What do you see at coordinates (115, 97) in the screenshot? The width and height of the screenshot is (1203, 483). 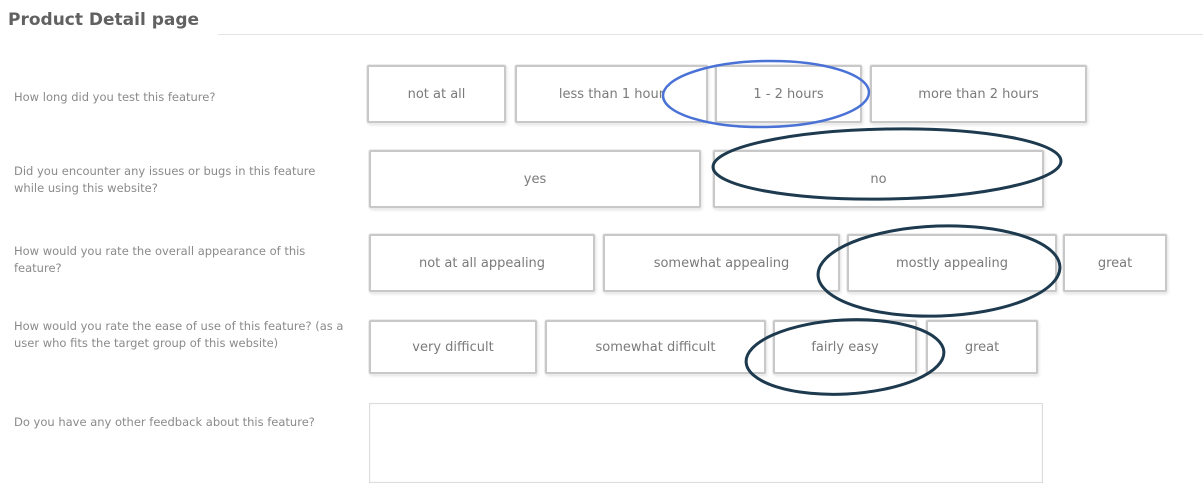 I see `question-label-test-duration: How long did you test this feature?` at bounding box center [115, 97].